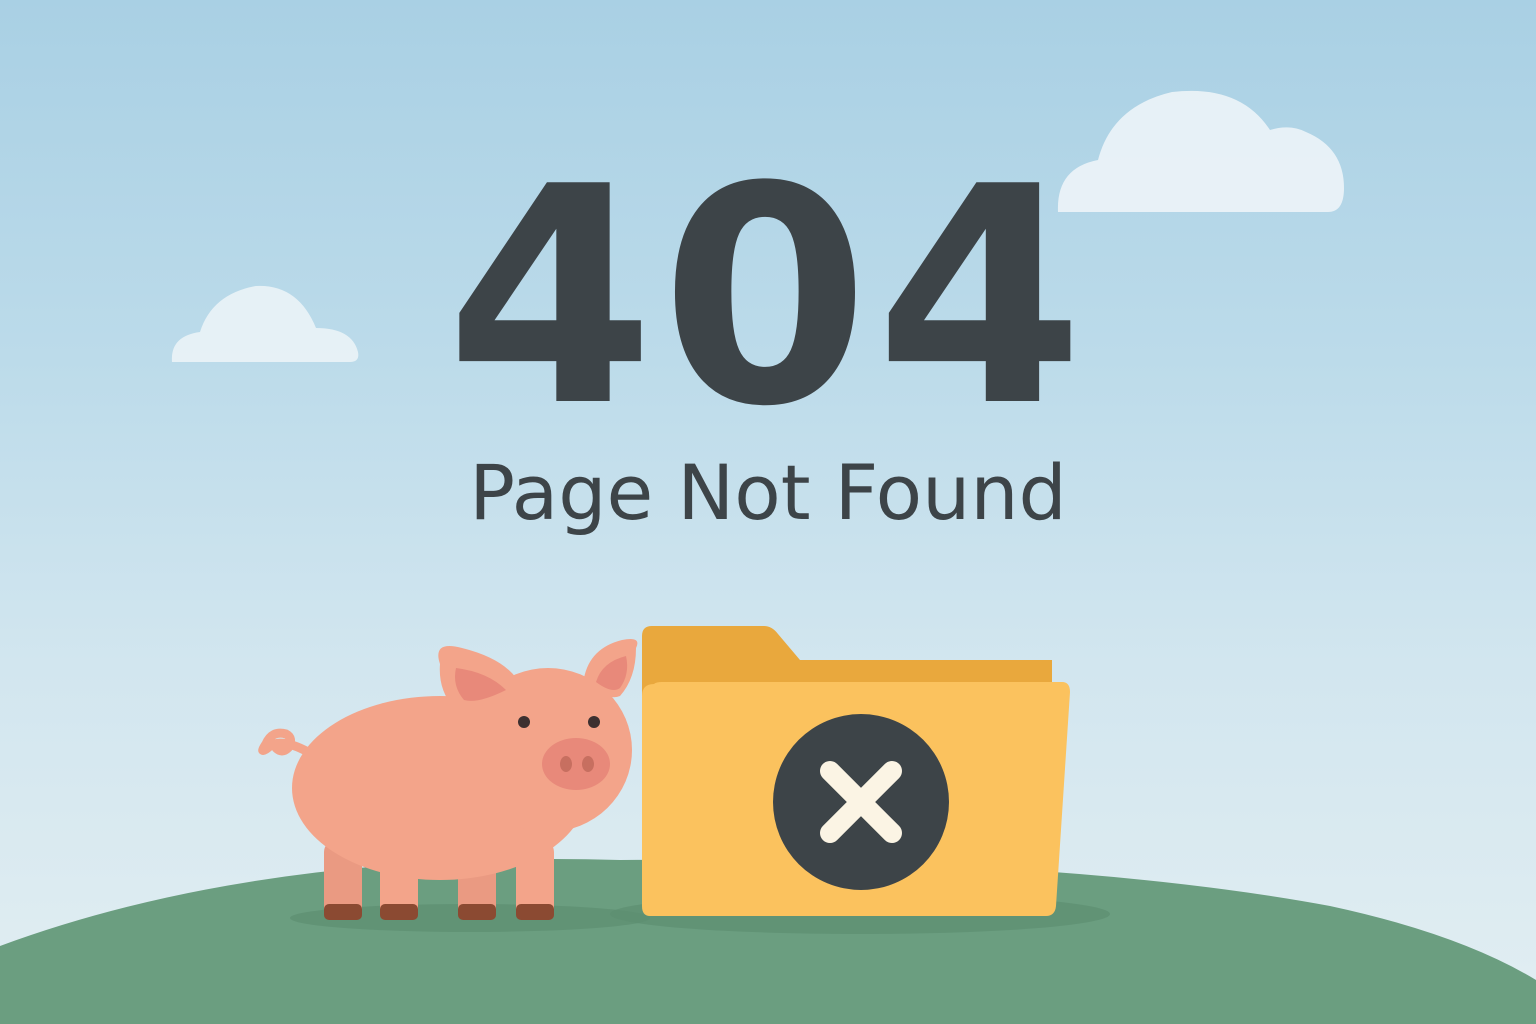 This screenshot has width=1536, height=1024. I want to click on error-code: 404, so click(768, 297).